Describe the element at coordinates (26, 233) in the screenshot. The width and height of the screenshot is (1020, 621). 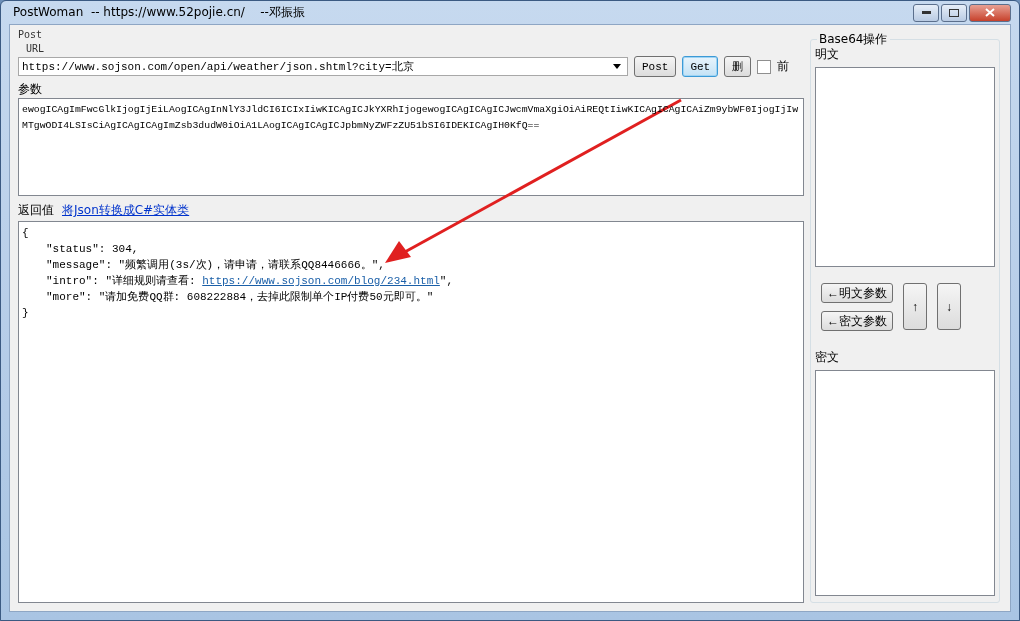
I see `response-text: {` at that location.